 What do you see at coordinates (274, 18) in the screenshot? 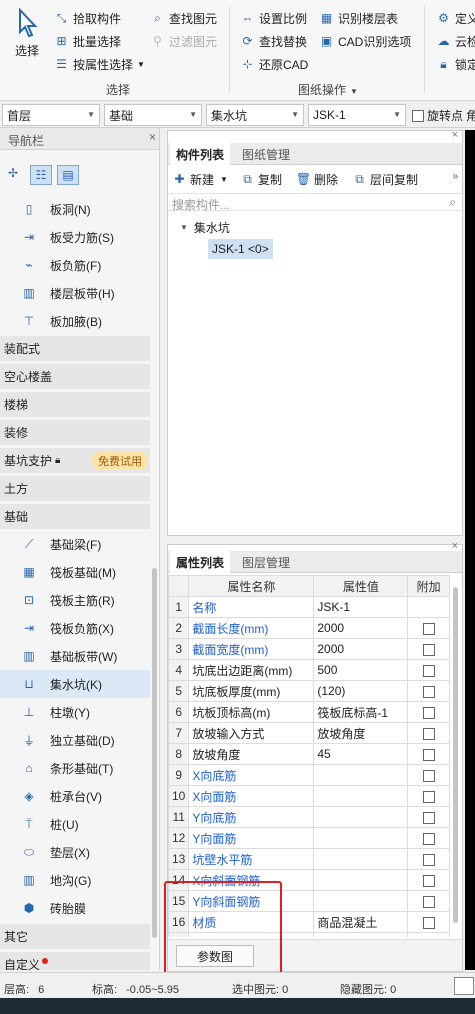
I see `set-scale-button: ⇔ 设置比例` at bounding box center [274, 18].